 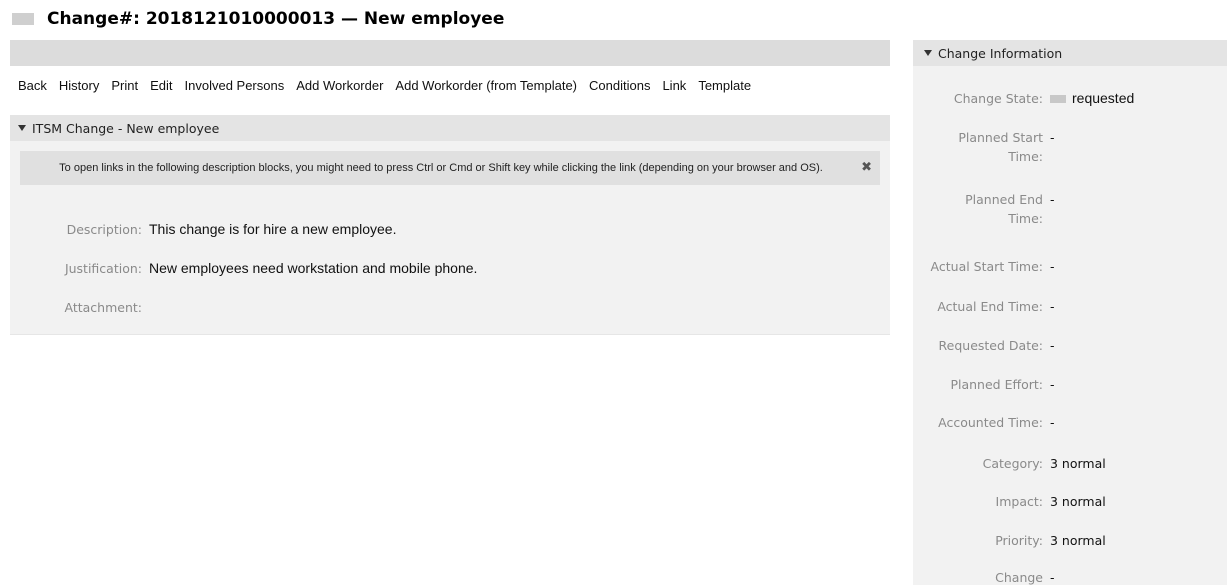 What do you see at coordinates (1019, 577) in the screenshot?
I see `info-label: Change` at bounding box center [1019, 577].